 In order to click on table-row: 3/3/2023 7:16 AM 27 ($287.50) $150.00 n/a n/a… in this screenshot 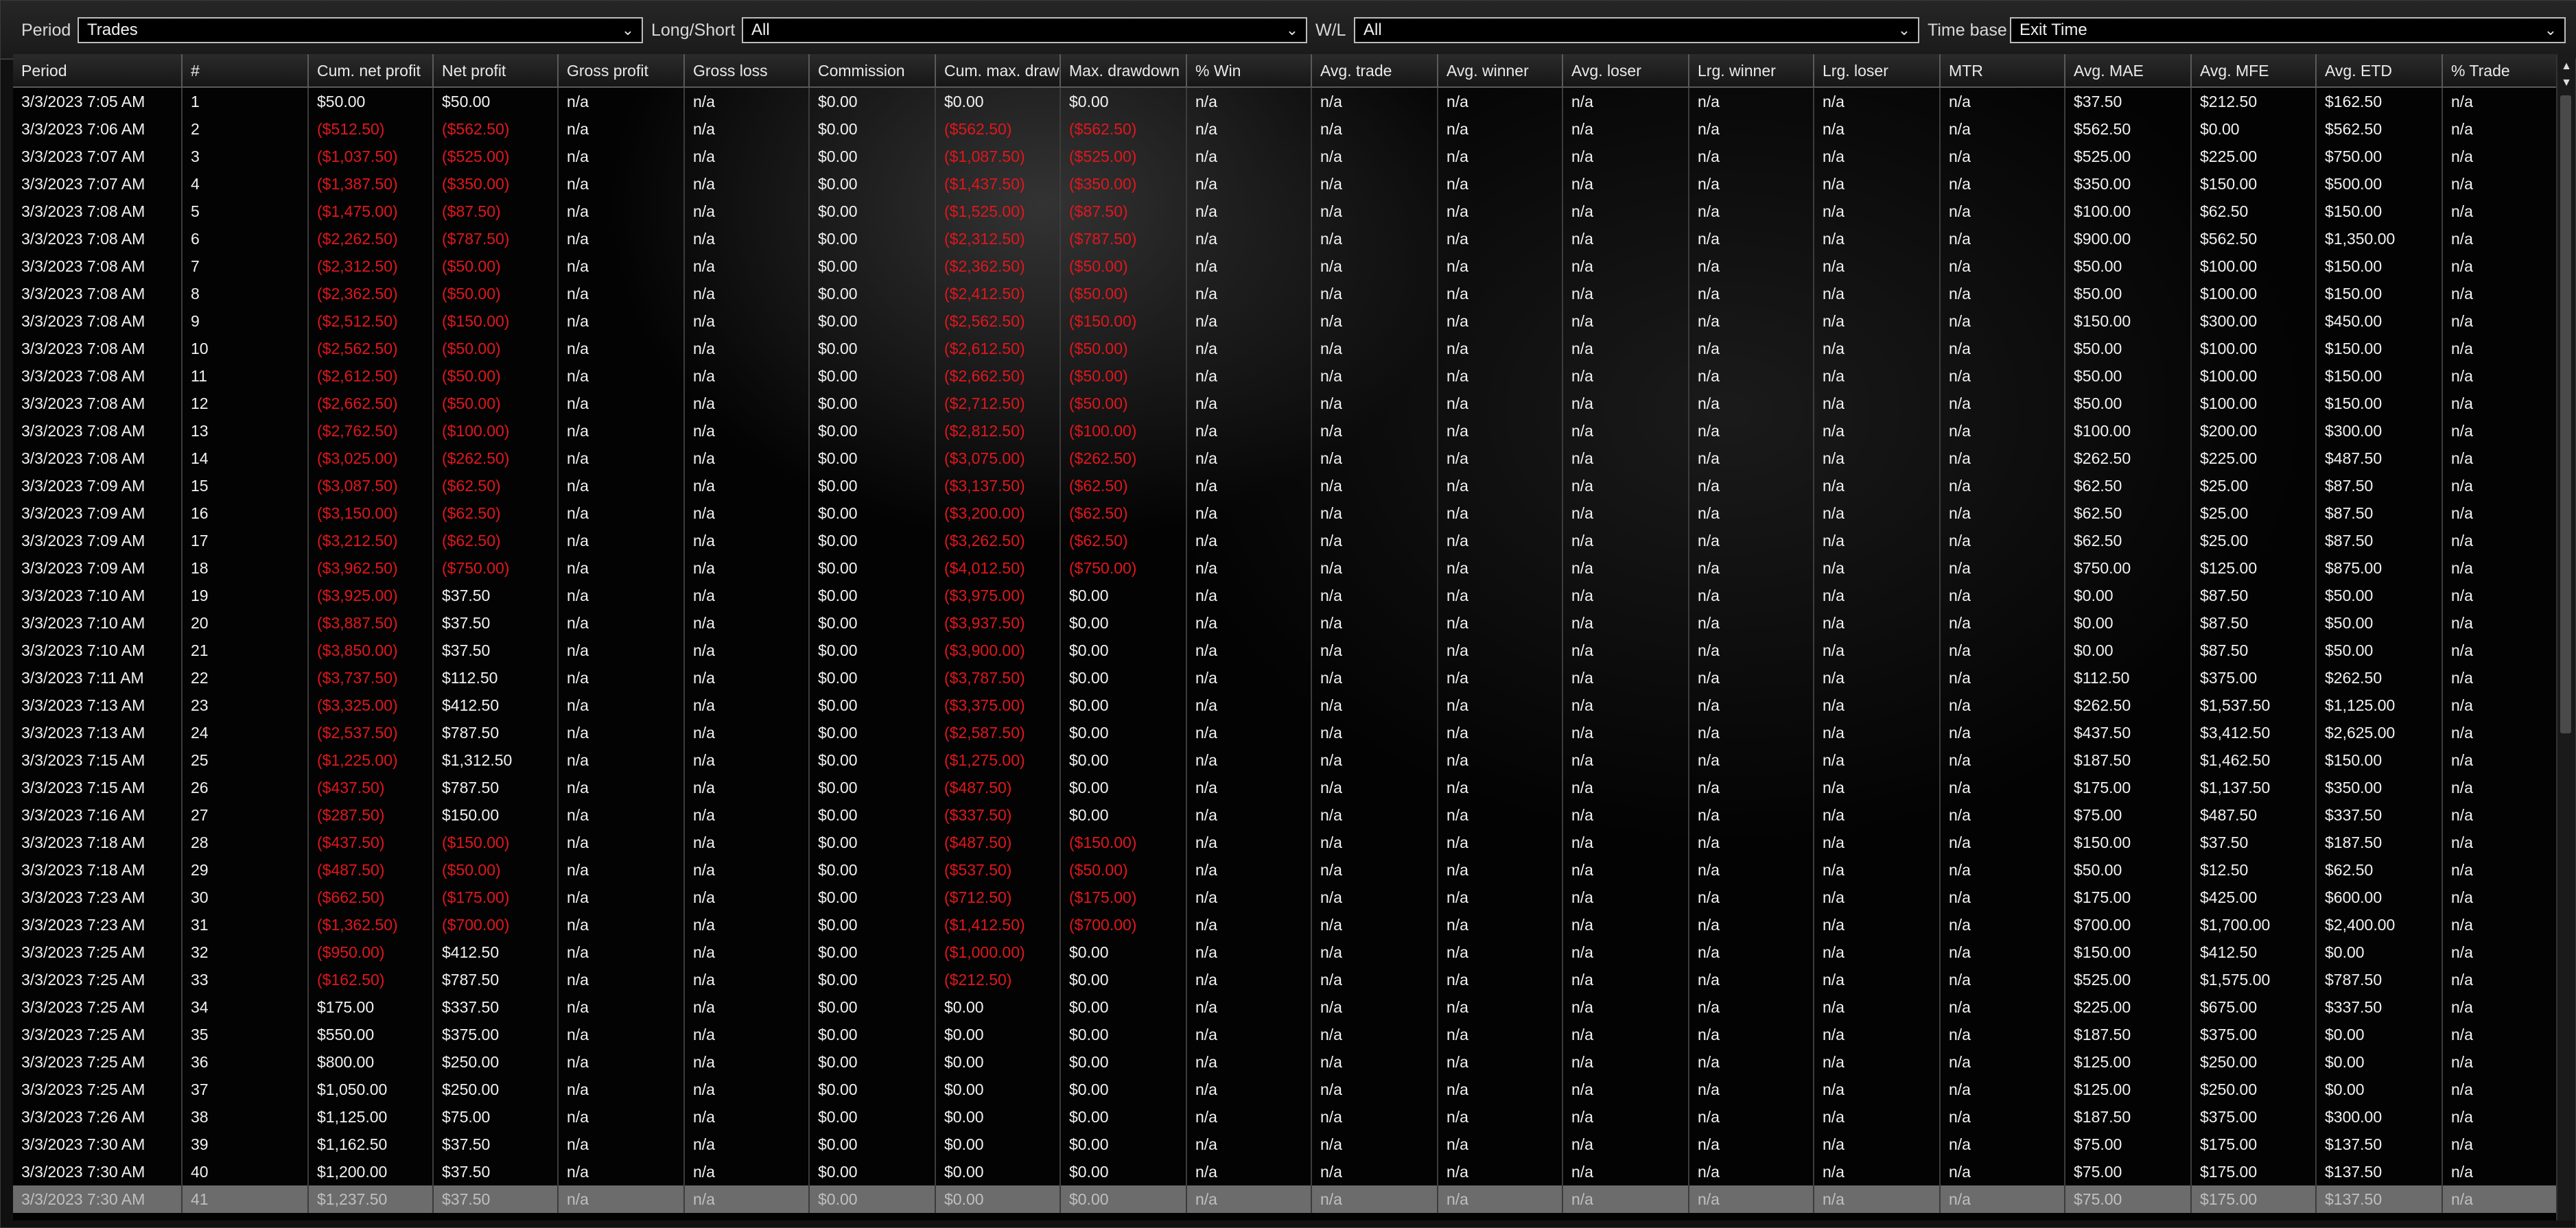, I will do `click(1286, 815)`.